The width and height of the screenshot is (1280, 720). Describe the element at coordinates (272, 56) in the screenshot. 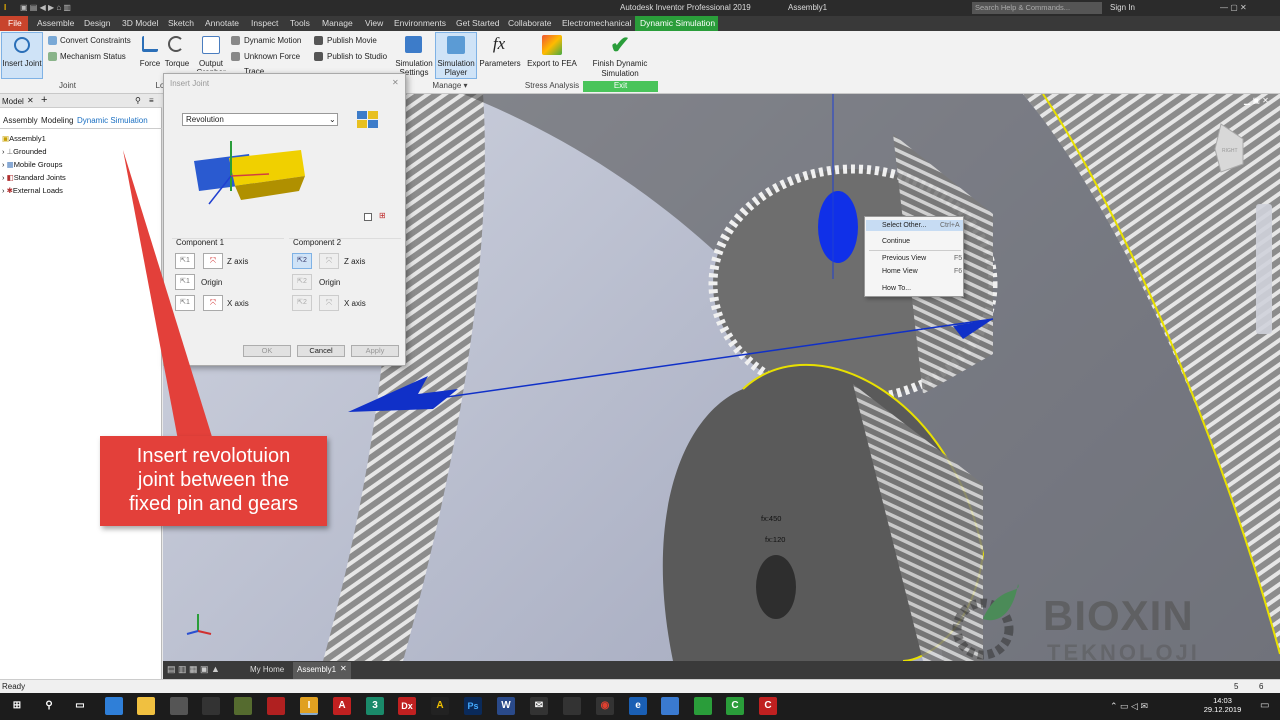

I see `unknown-force-button: Unknown Force` at that location.